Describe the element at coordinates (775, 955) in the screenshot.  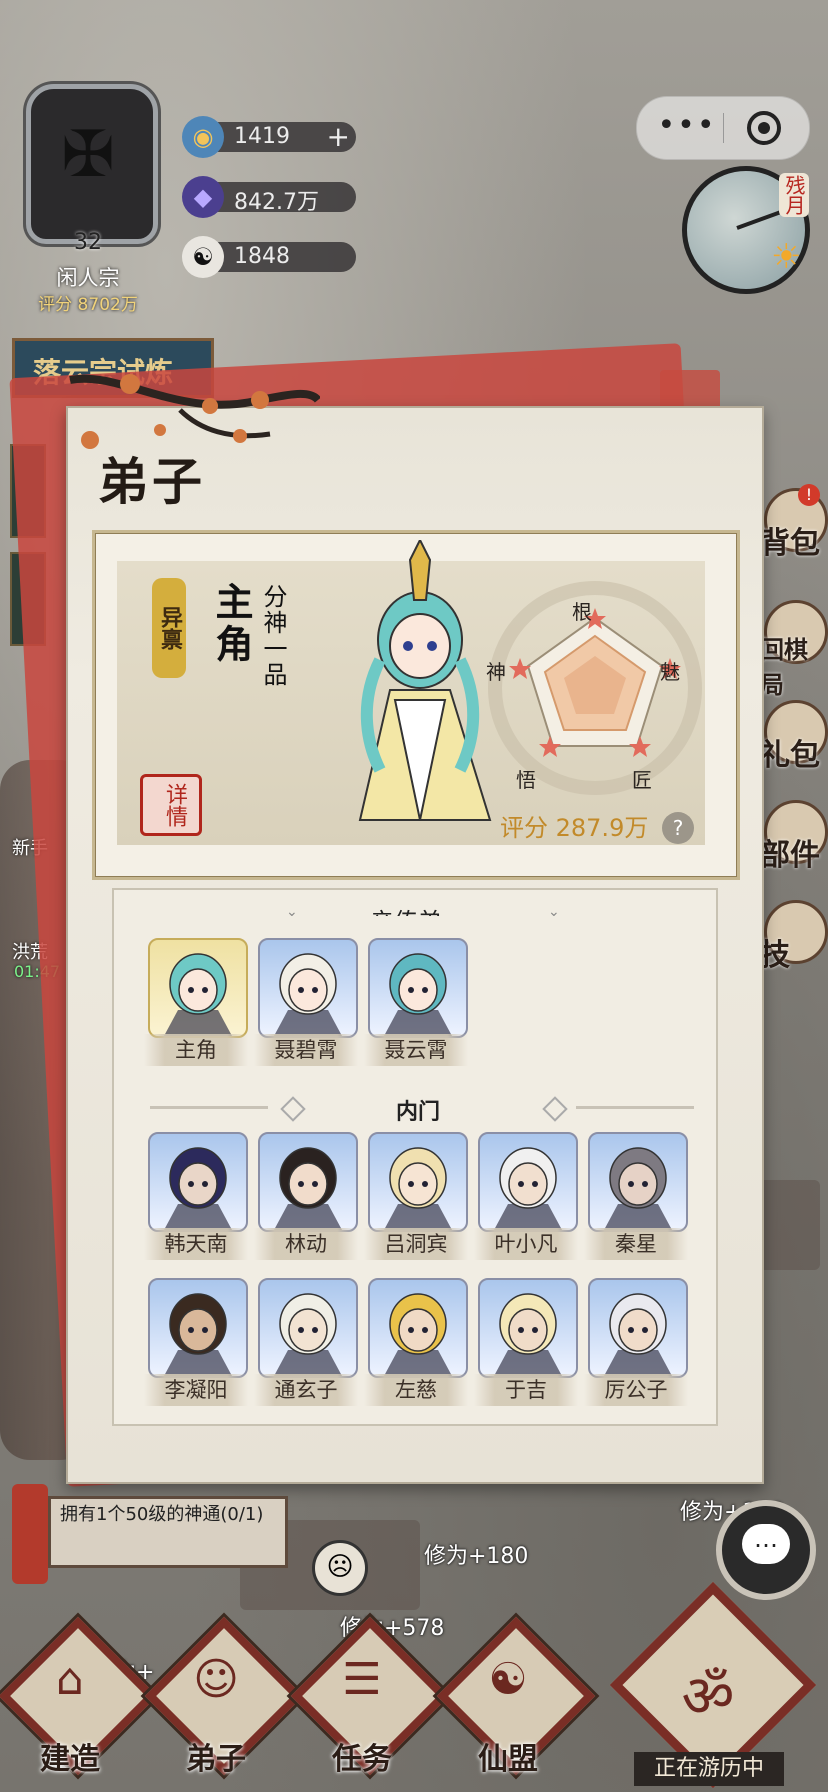
I see `menu-label: 技` at that location.